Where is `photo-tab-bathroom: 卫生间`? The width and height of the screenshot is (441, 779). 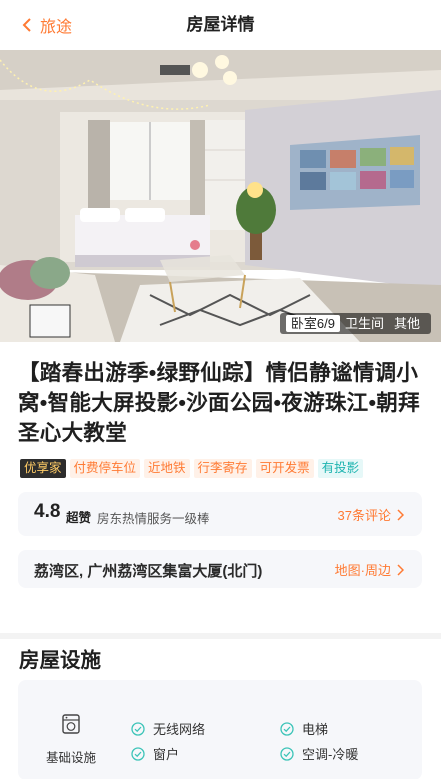 photo-tab-bathroom: 卫生间 is located at coordinates (364, 323).